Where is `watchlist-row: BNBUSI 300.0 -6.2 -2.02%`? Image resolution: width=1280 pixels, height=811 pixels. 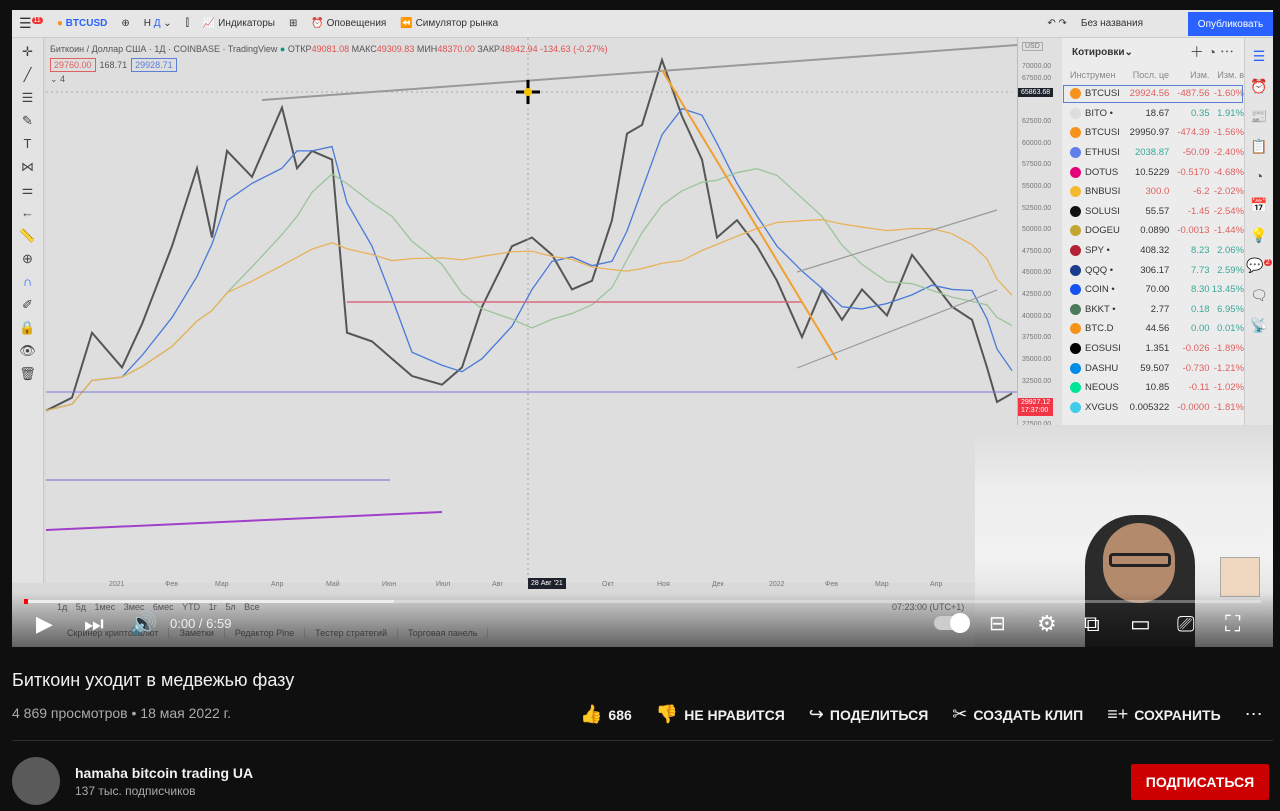 watchlist-row: BNBUSI 300.0 -6.2 -2.02% is located at coordinates (1153, 192).